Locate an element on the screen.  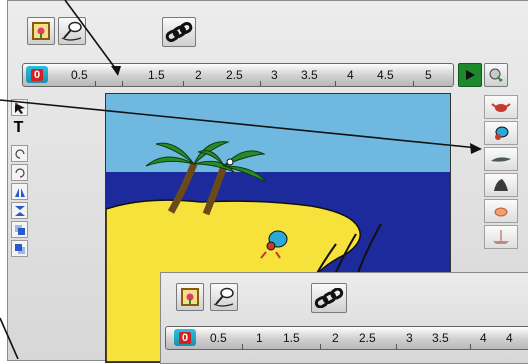
timeline-bar: 0 0.5 1 1.5 2 2.5 3 3.5 4 4 is located at coordinates (346, 338).